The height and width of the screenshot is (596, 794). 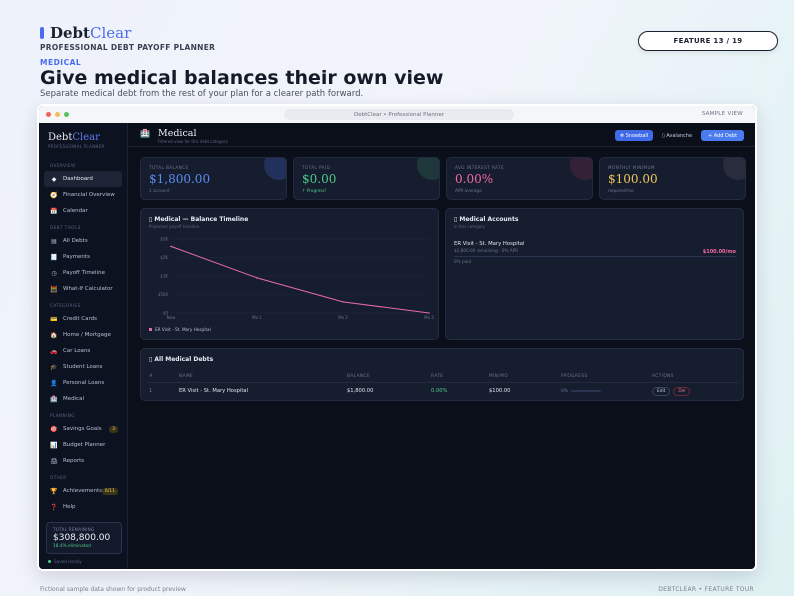 What do you see at coordinates (500, 391) in the screenshot?
I see `row-min: $100.00` at bounding box center [500, 391].